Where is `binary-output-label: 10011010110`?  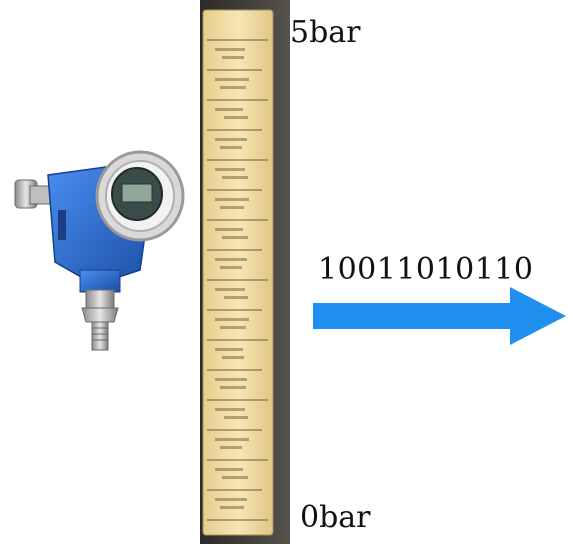 binary-output-label: 10011010110 is located at coordinates (426, 269).